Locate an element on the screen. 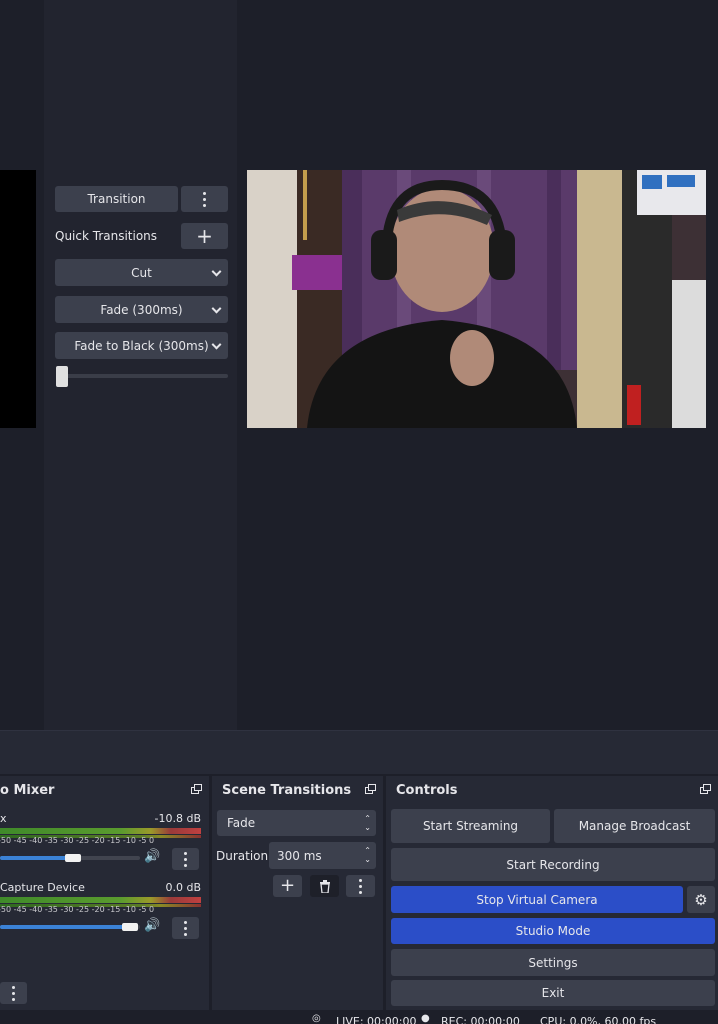 The height and width of the screenshot is (1024, 718). stop-virtual-camera-label: Stop Virtual Camera is located at coordinates (537, 899).